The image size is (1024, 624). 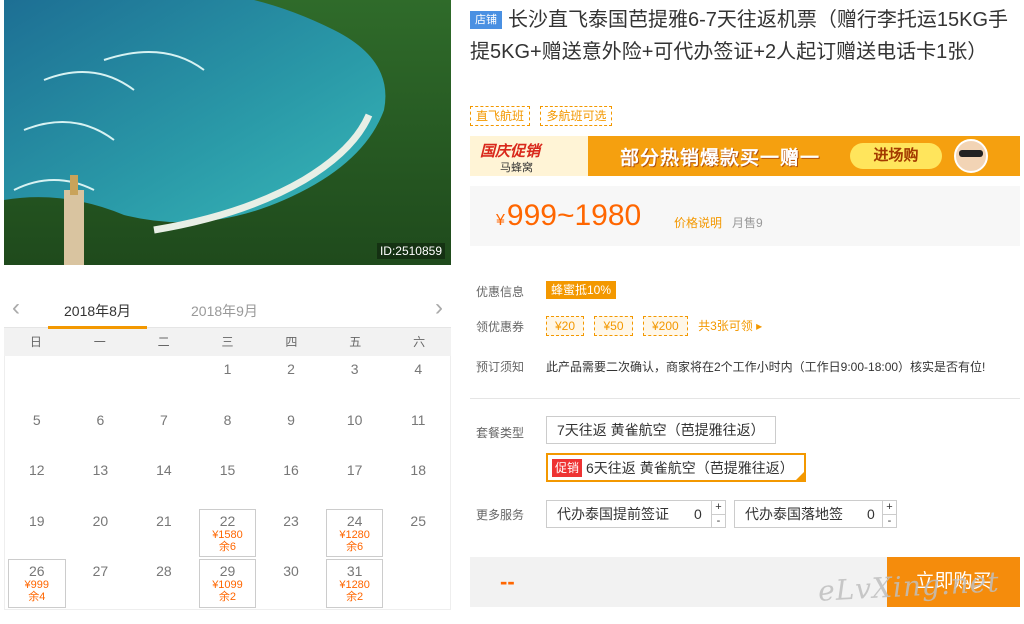 I want to click on calendar-day: 26 ¥999 余4, so click(x=37, y=583).